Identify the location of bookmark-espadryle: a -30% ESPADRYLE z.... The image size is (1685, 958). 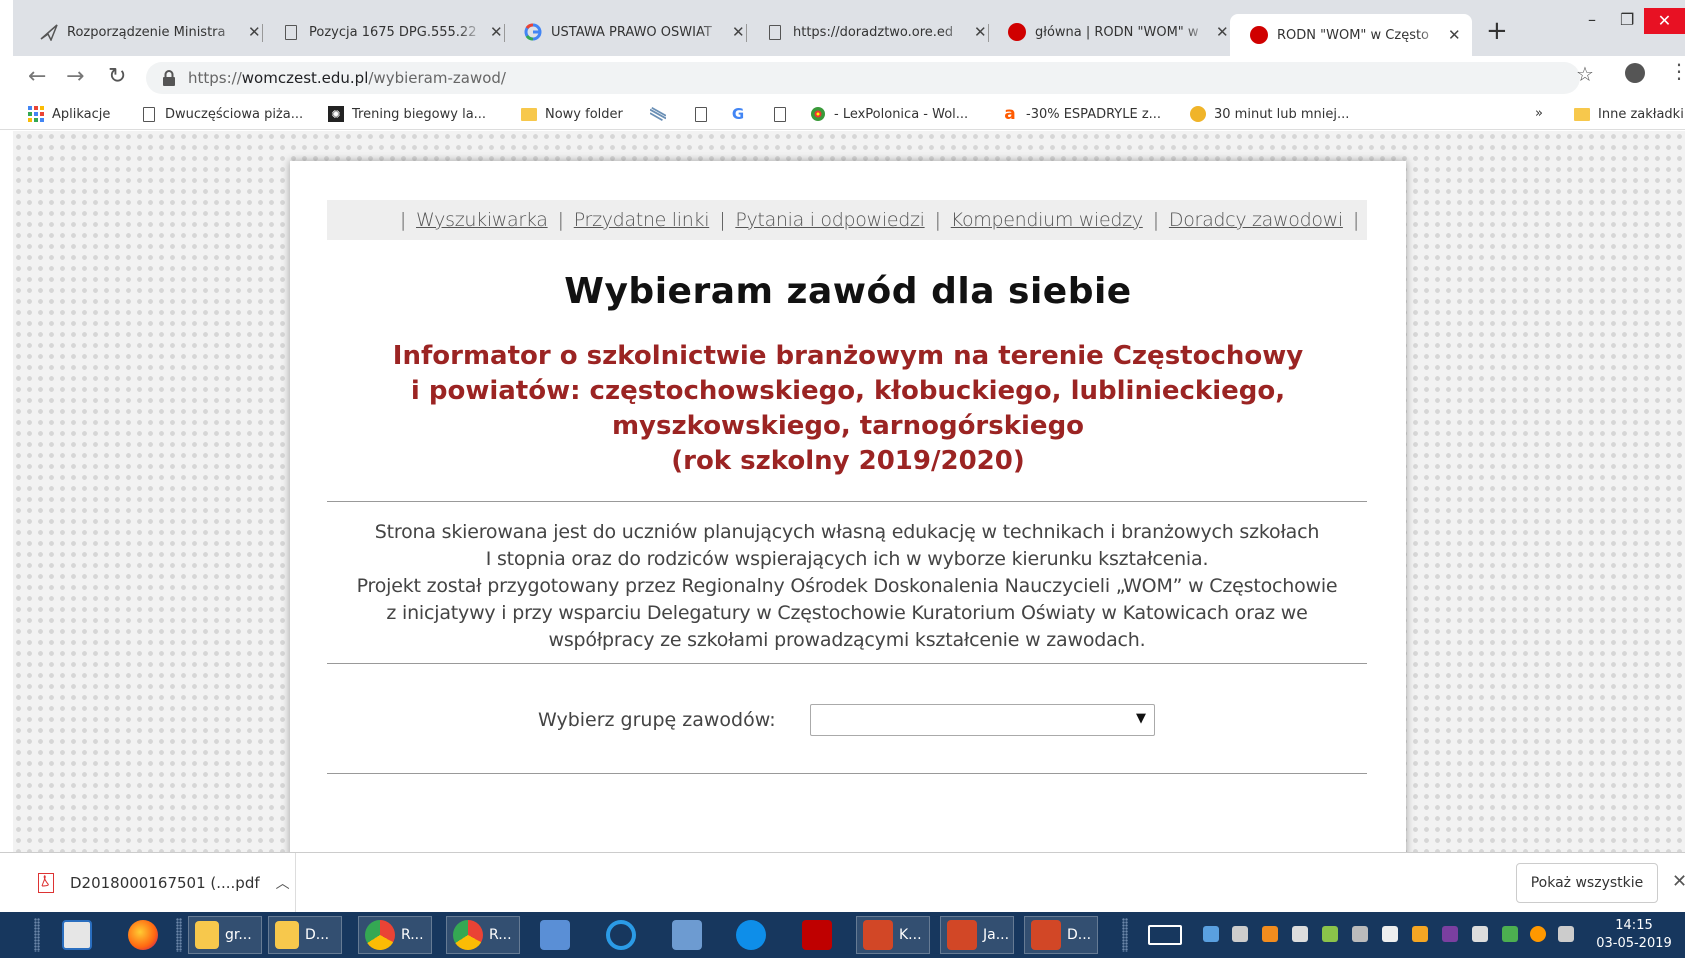
(1082, 114).